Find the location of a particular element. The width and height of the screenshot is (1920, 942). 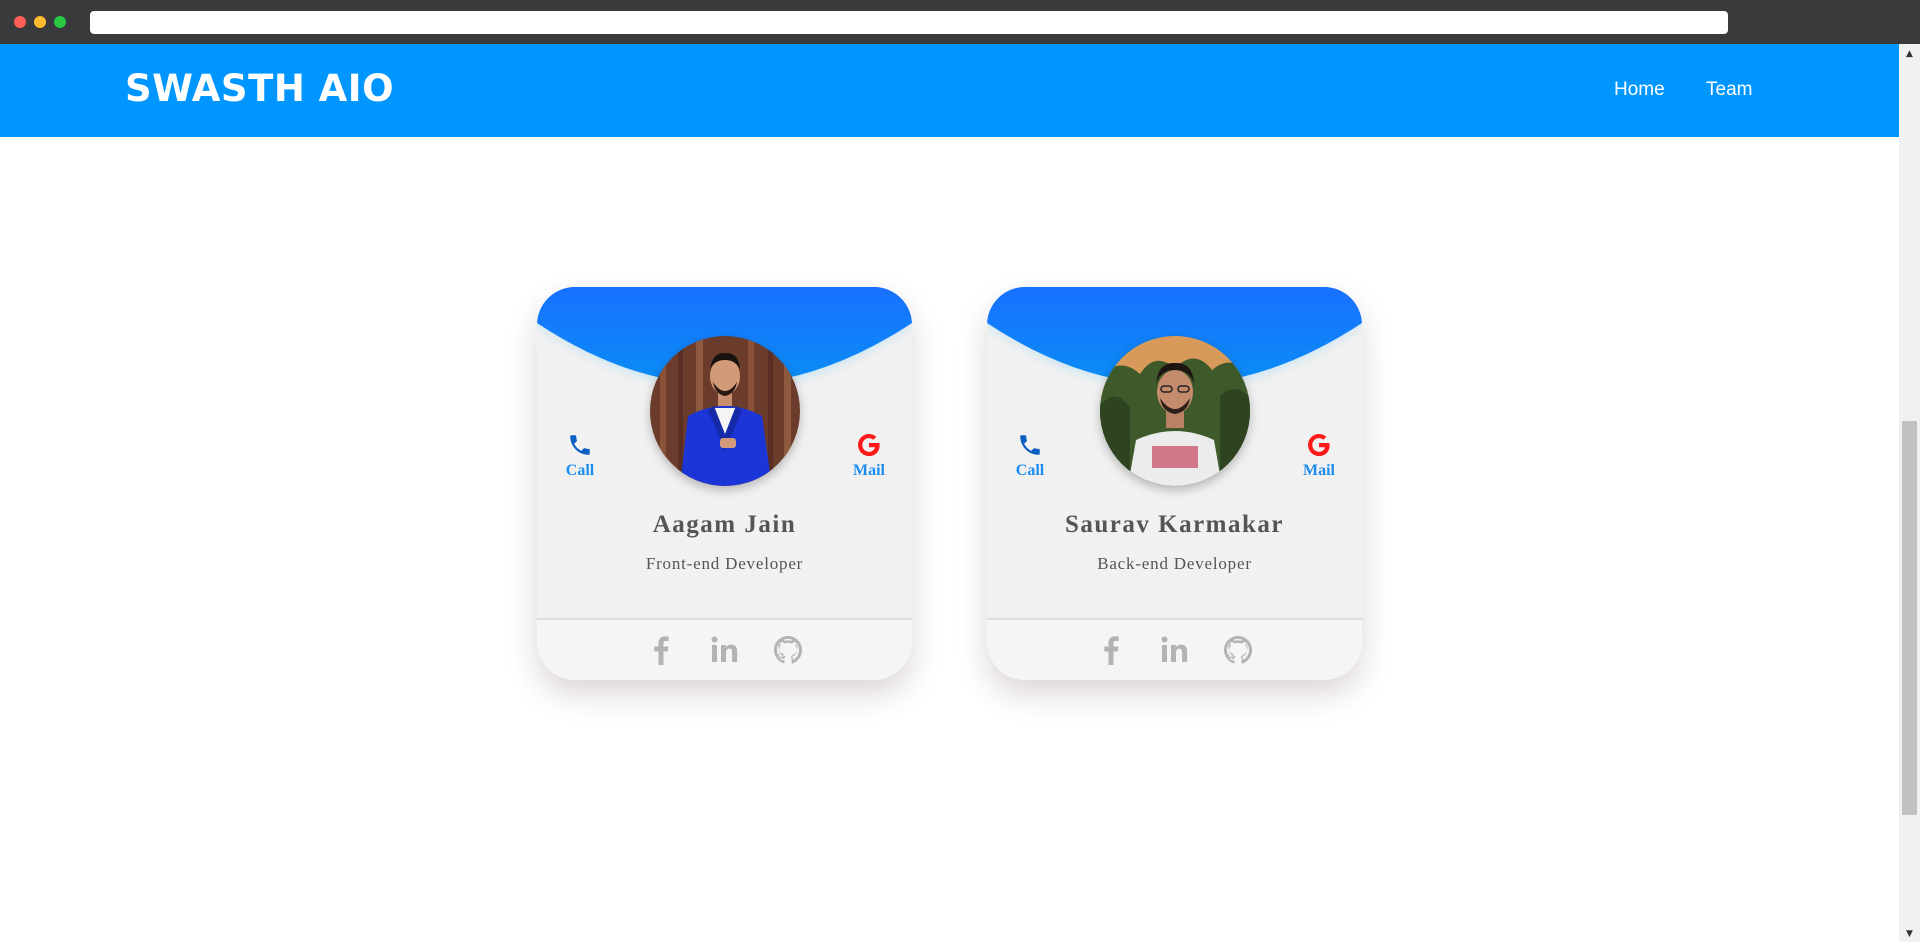

window-minimize-button is located at coordinates (40, 22).